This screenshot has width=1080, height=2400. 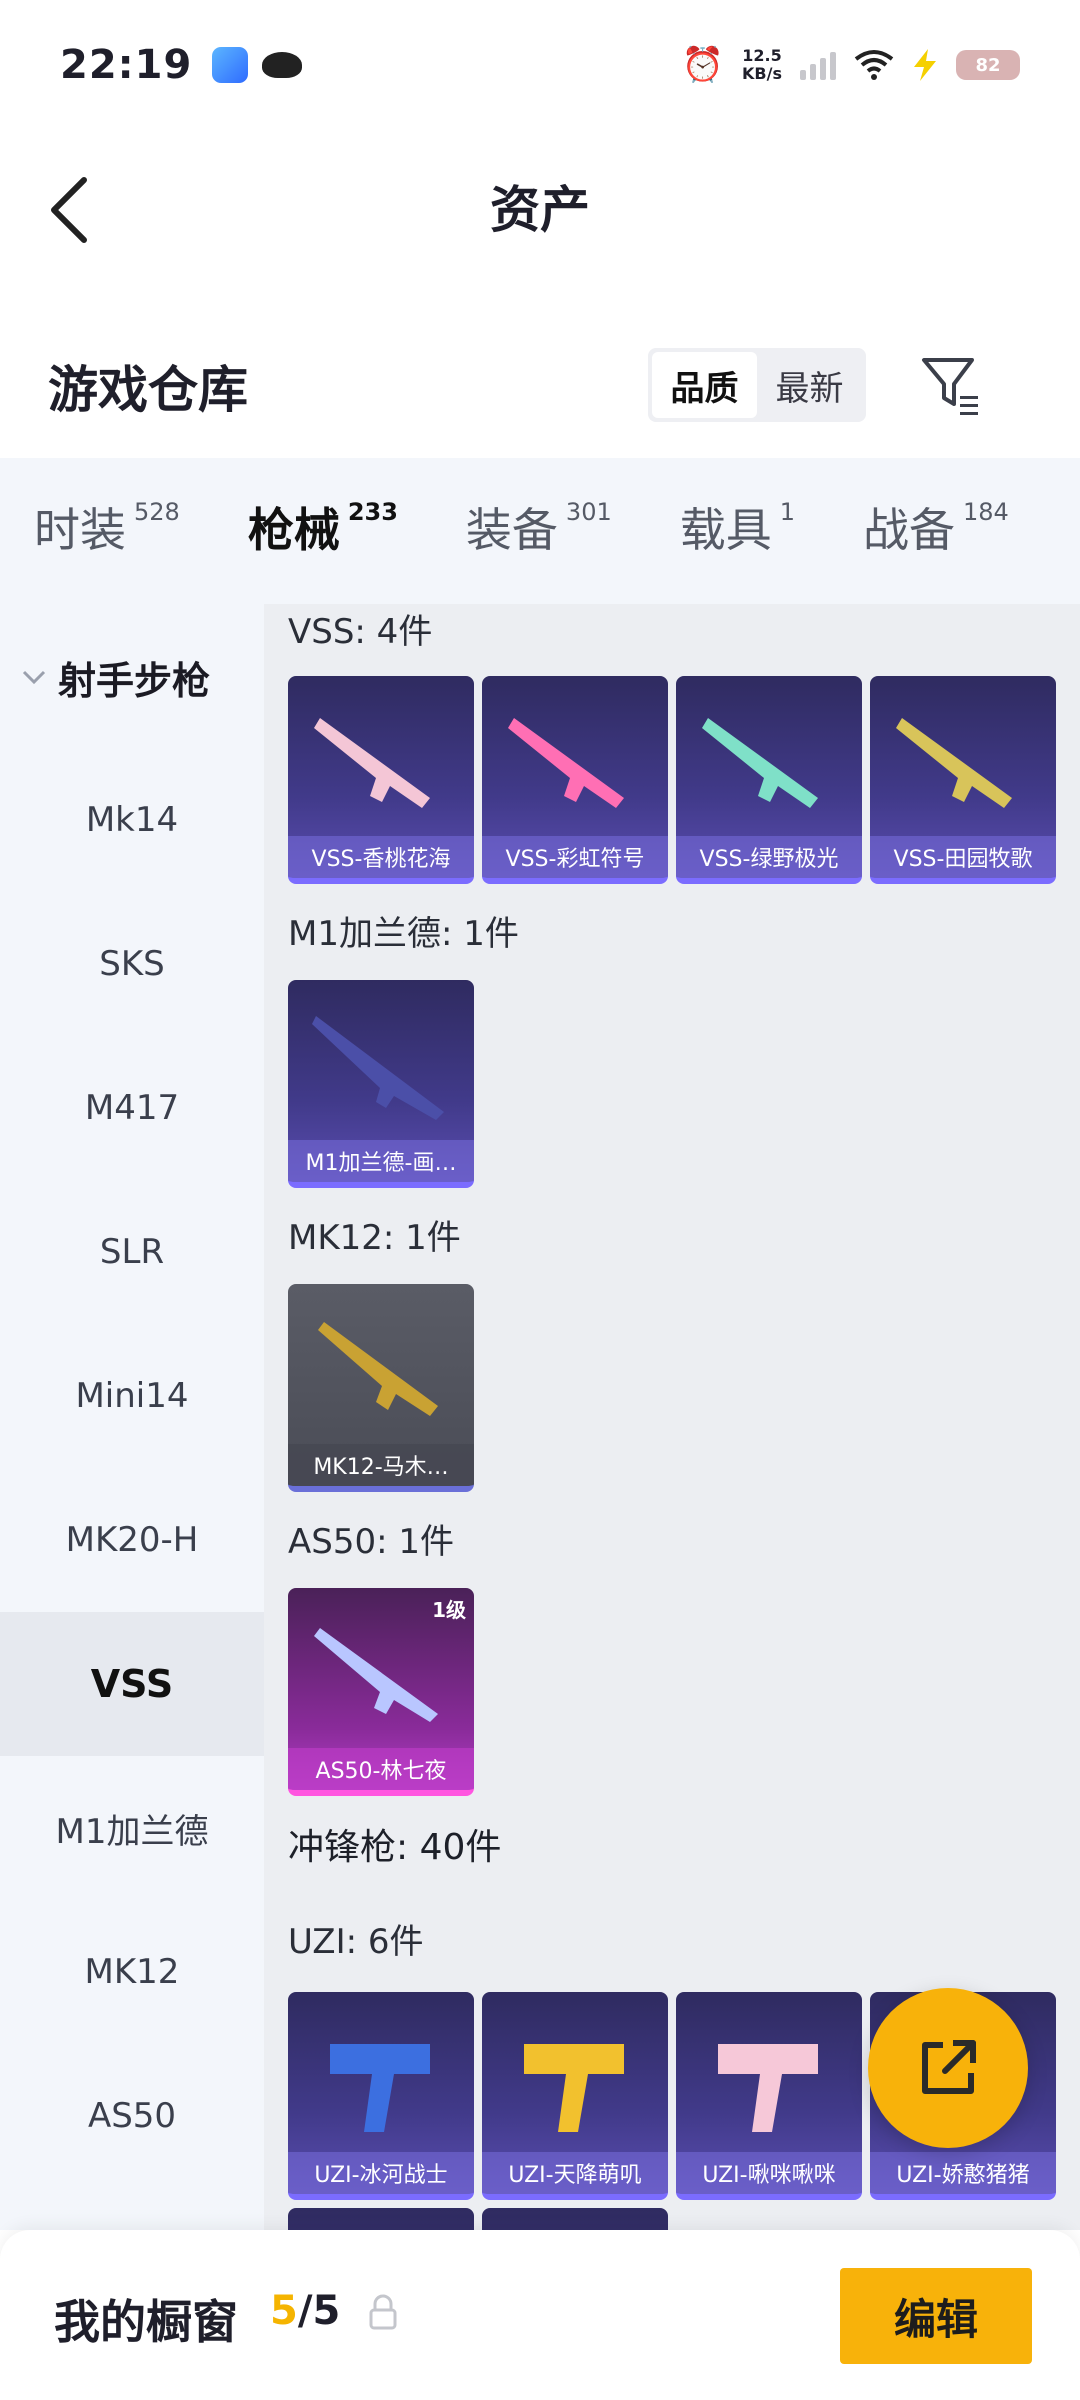 What do you see at coordinates (132, 2116) in the screenshot?
I see `sidebar-item-as50: AS50` at bounding box center [132, 2116].